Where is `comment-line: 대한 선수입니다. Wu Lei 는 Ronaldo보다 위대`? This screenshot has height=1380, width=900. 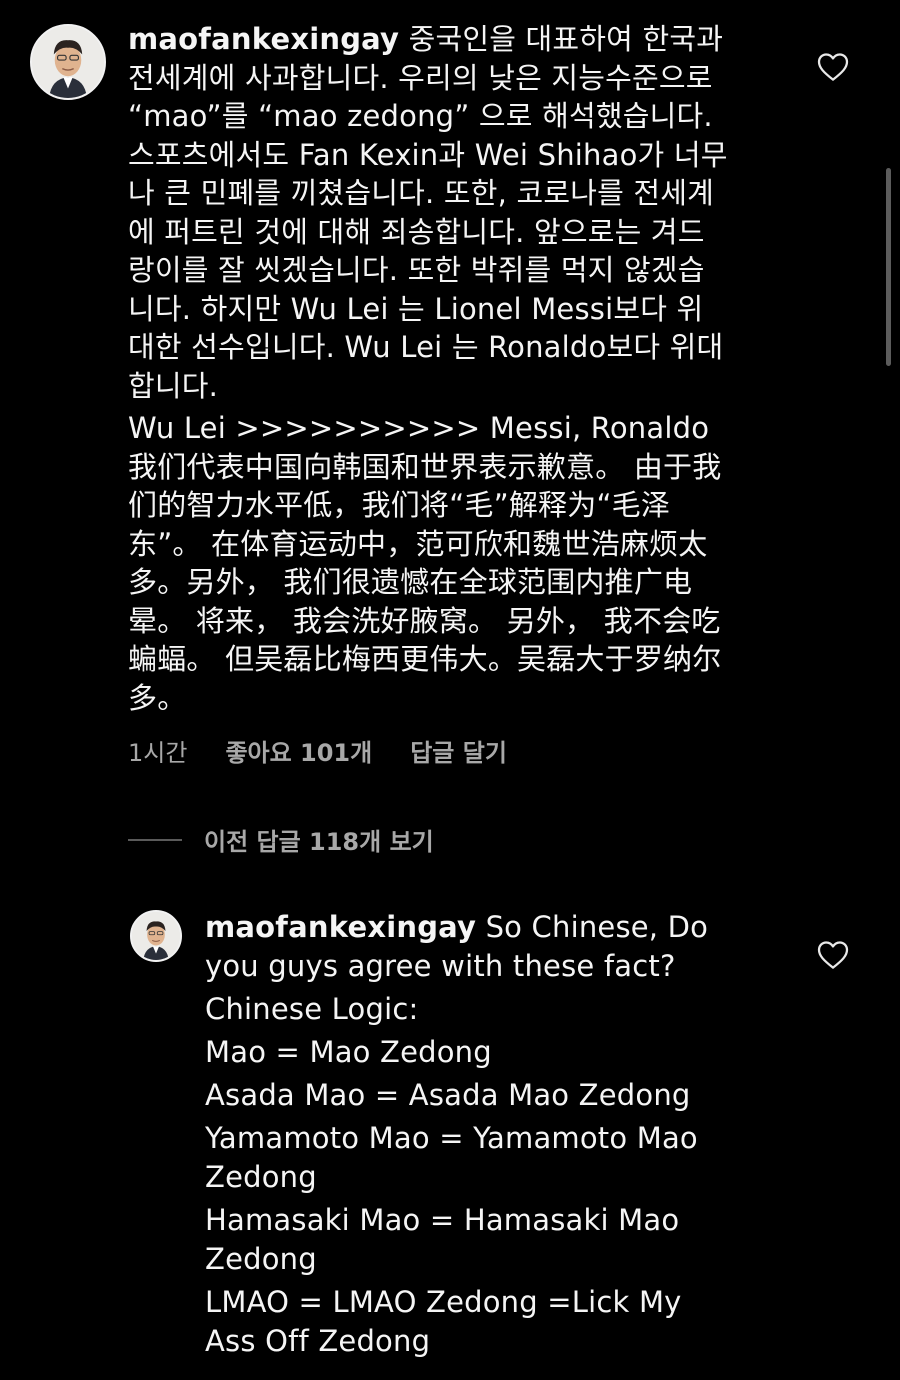
comment-line: 대한 선수입니다. Wu Lei 는 Ronaldo보다 위대 is located at coordinates (426, 347).